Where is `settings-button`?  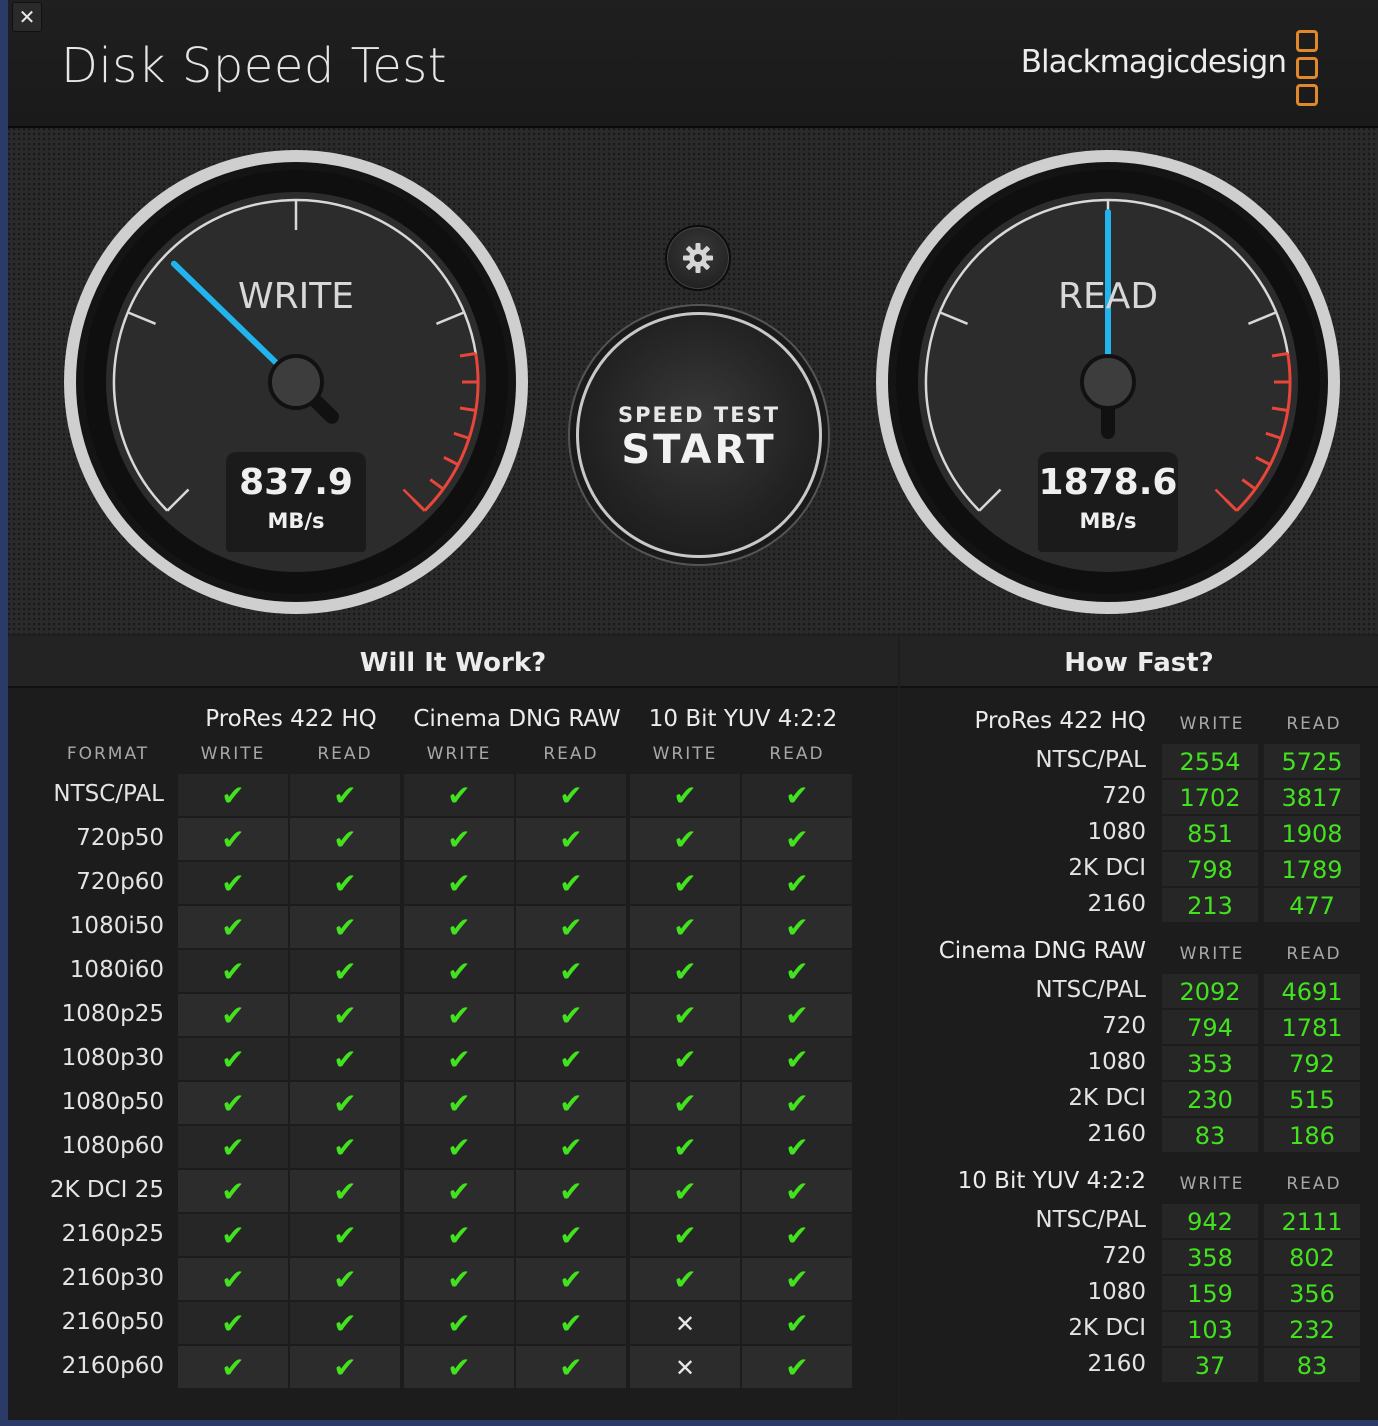 settings-button is located at coordinates (698, 258).